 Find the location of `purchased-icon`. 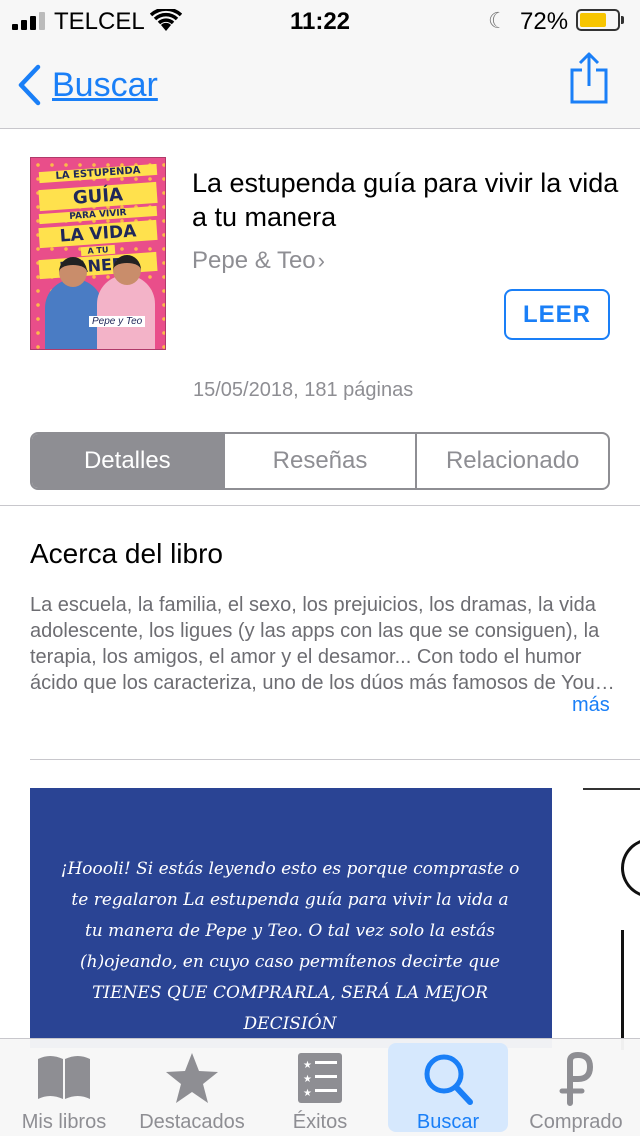

purchased-icon is located at coordinates (576, 1078).